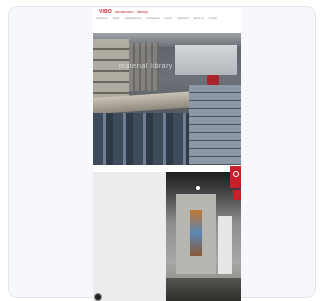 The width and height of the screenshot is (320, 301). I want to click on nav-item: about us, so click(199, 19).